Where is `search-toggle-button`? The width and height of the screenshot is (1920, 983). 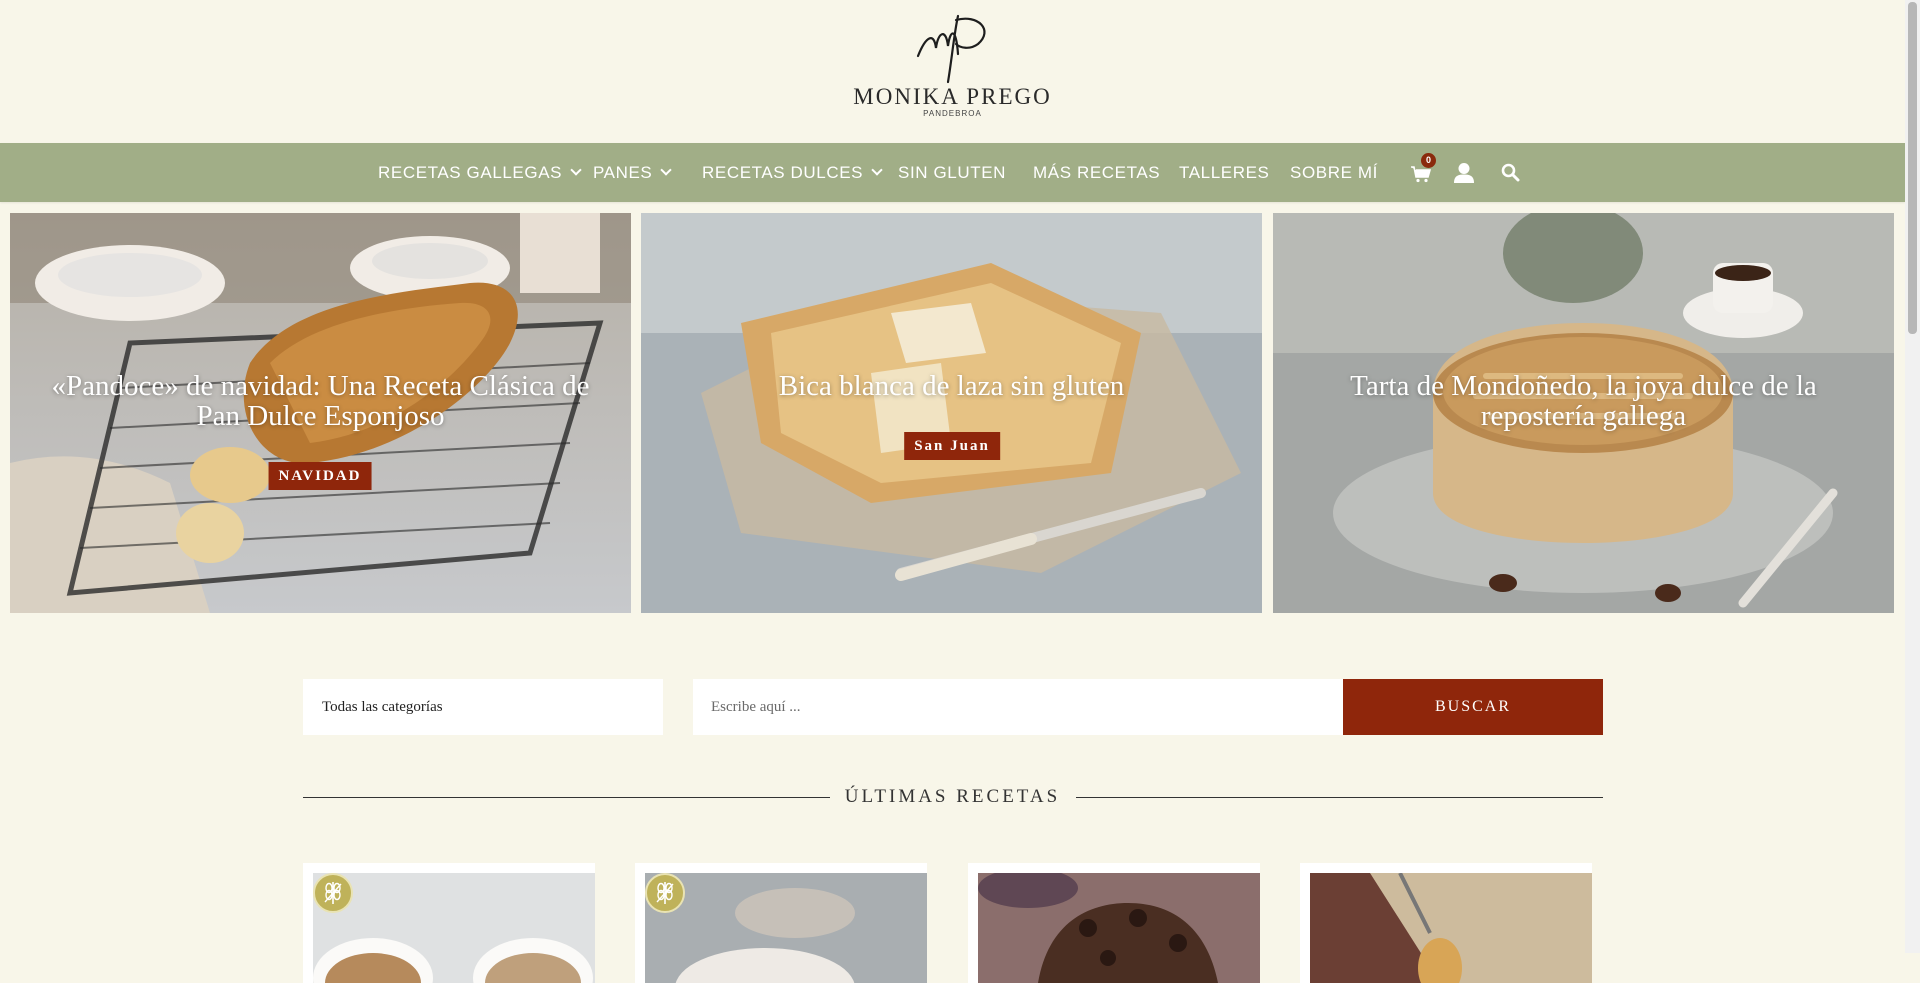 search-toggle-button is located at coordinates (1510, 172).